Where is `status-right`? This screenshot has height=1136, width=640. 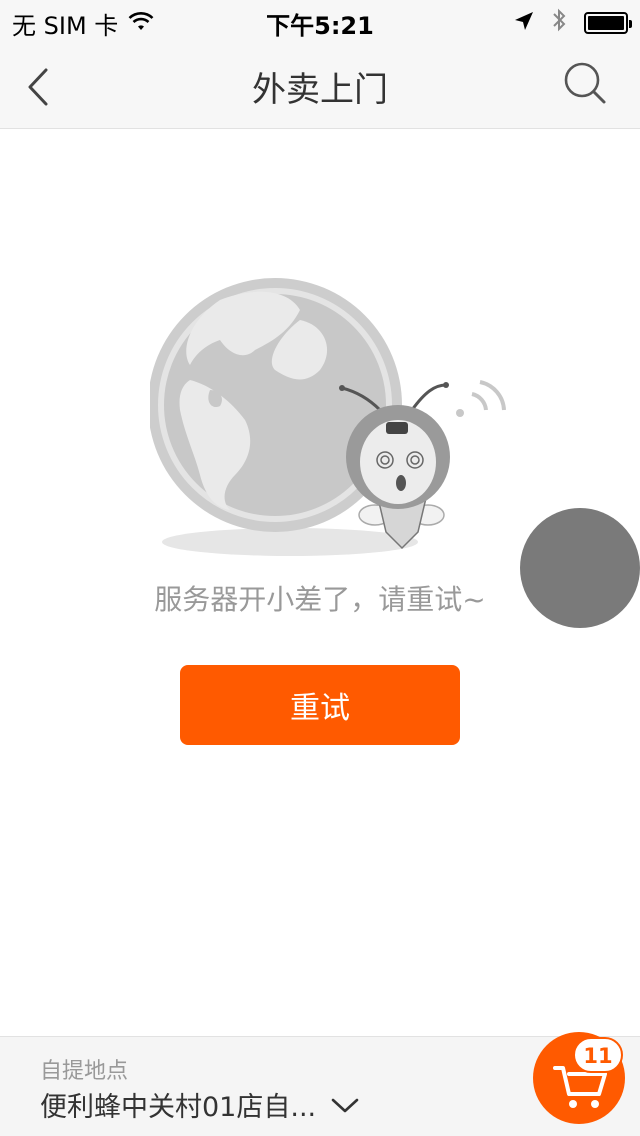 status-right is located at coordinates (573, 23).